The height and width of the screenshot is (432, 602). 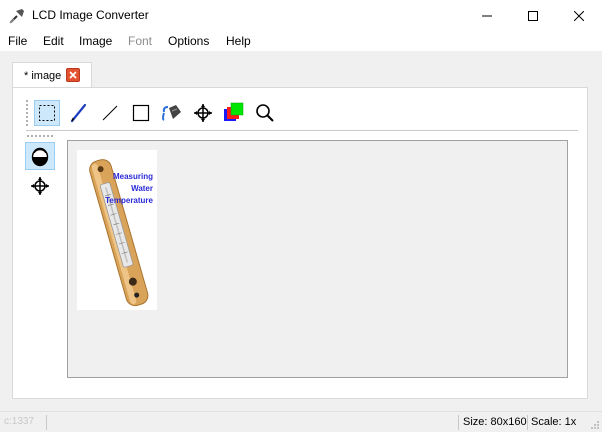 I want to click on paint-bucket-icon, so click(x=171, y=113).